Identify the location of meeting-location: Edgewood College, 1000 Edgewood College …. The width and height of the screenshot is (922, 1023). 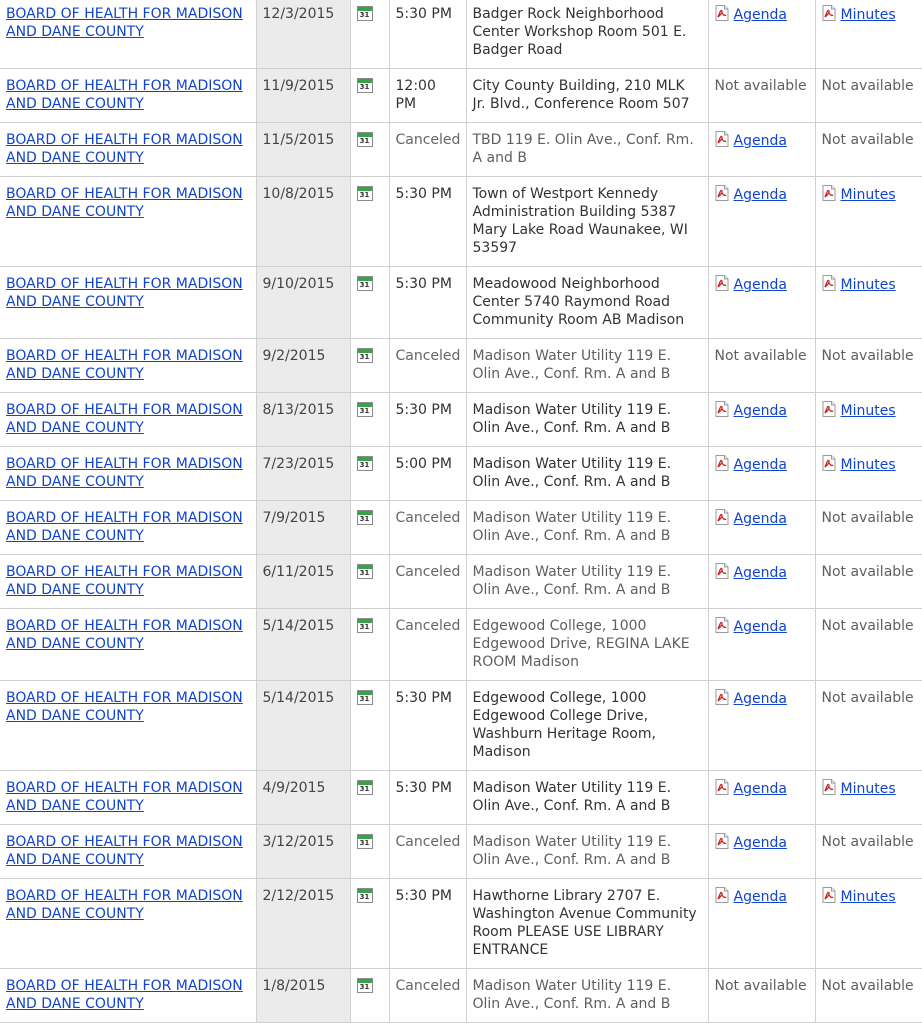
(587, 725).